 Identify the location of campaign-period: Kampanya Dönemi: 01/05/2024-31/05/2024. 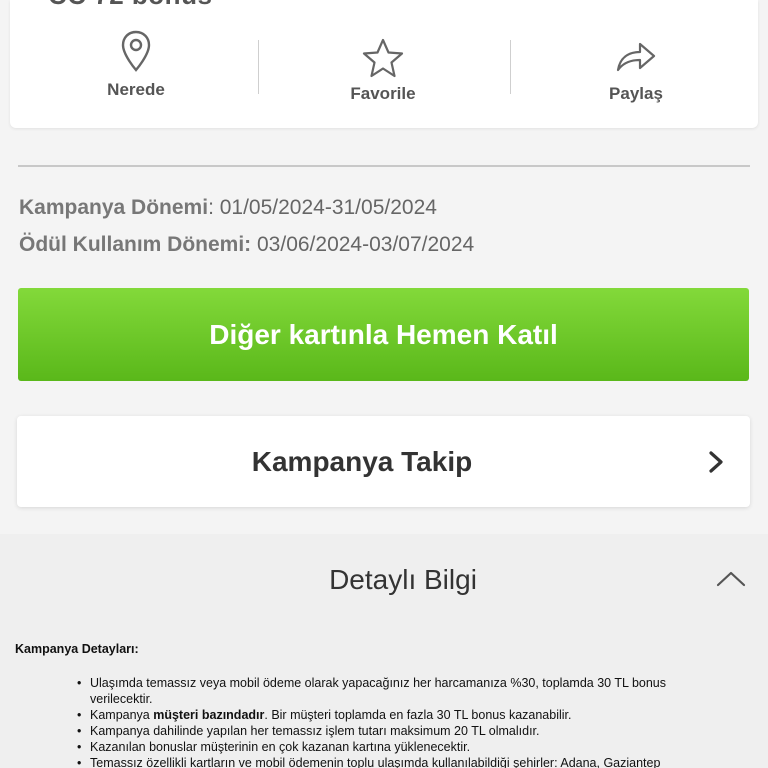
(228, 208).